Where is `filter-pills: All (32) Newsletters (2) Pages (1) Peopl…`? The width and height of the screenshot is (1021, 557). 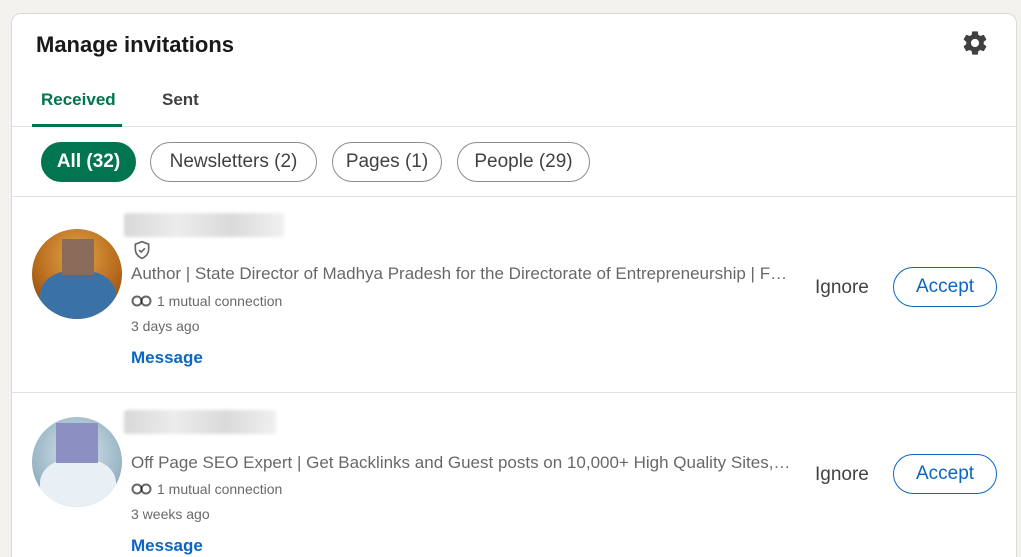
filter-pills: All (32) Newsletters (2) Pages (1) Peopl… is located at coordinates (514, 162).